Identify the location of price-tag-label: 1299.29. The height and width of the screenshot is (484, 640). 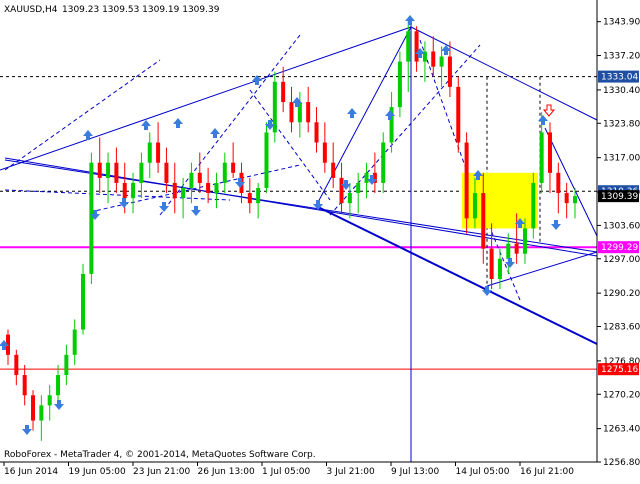
(619, 248).